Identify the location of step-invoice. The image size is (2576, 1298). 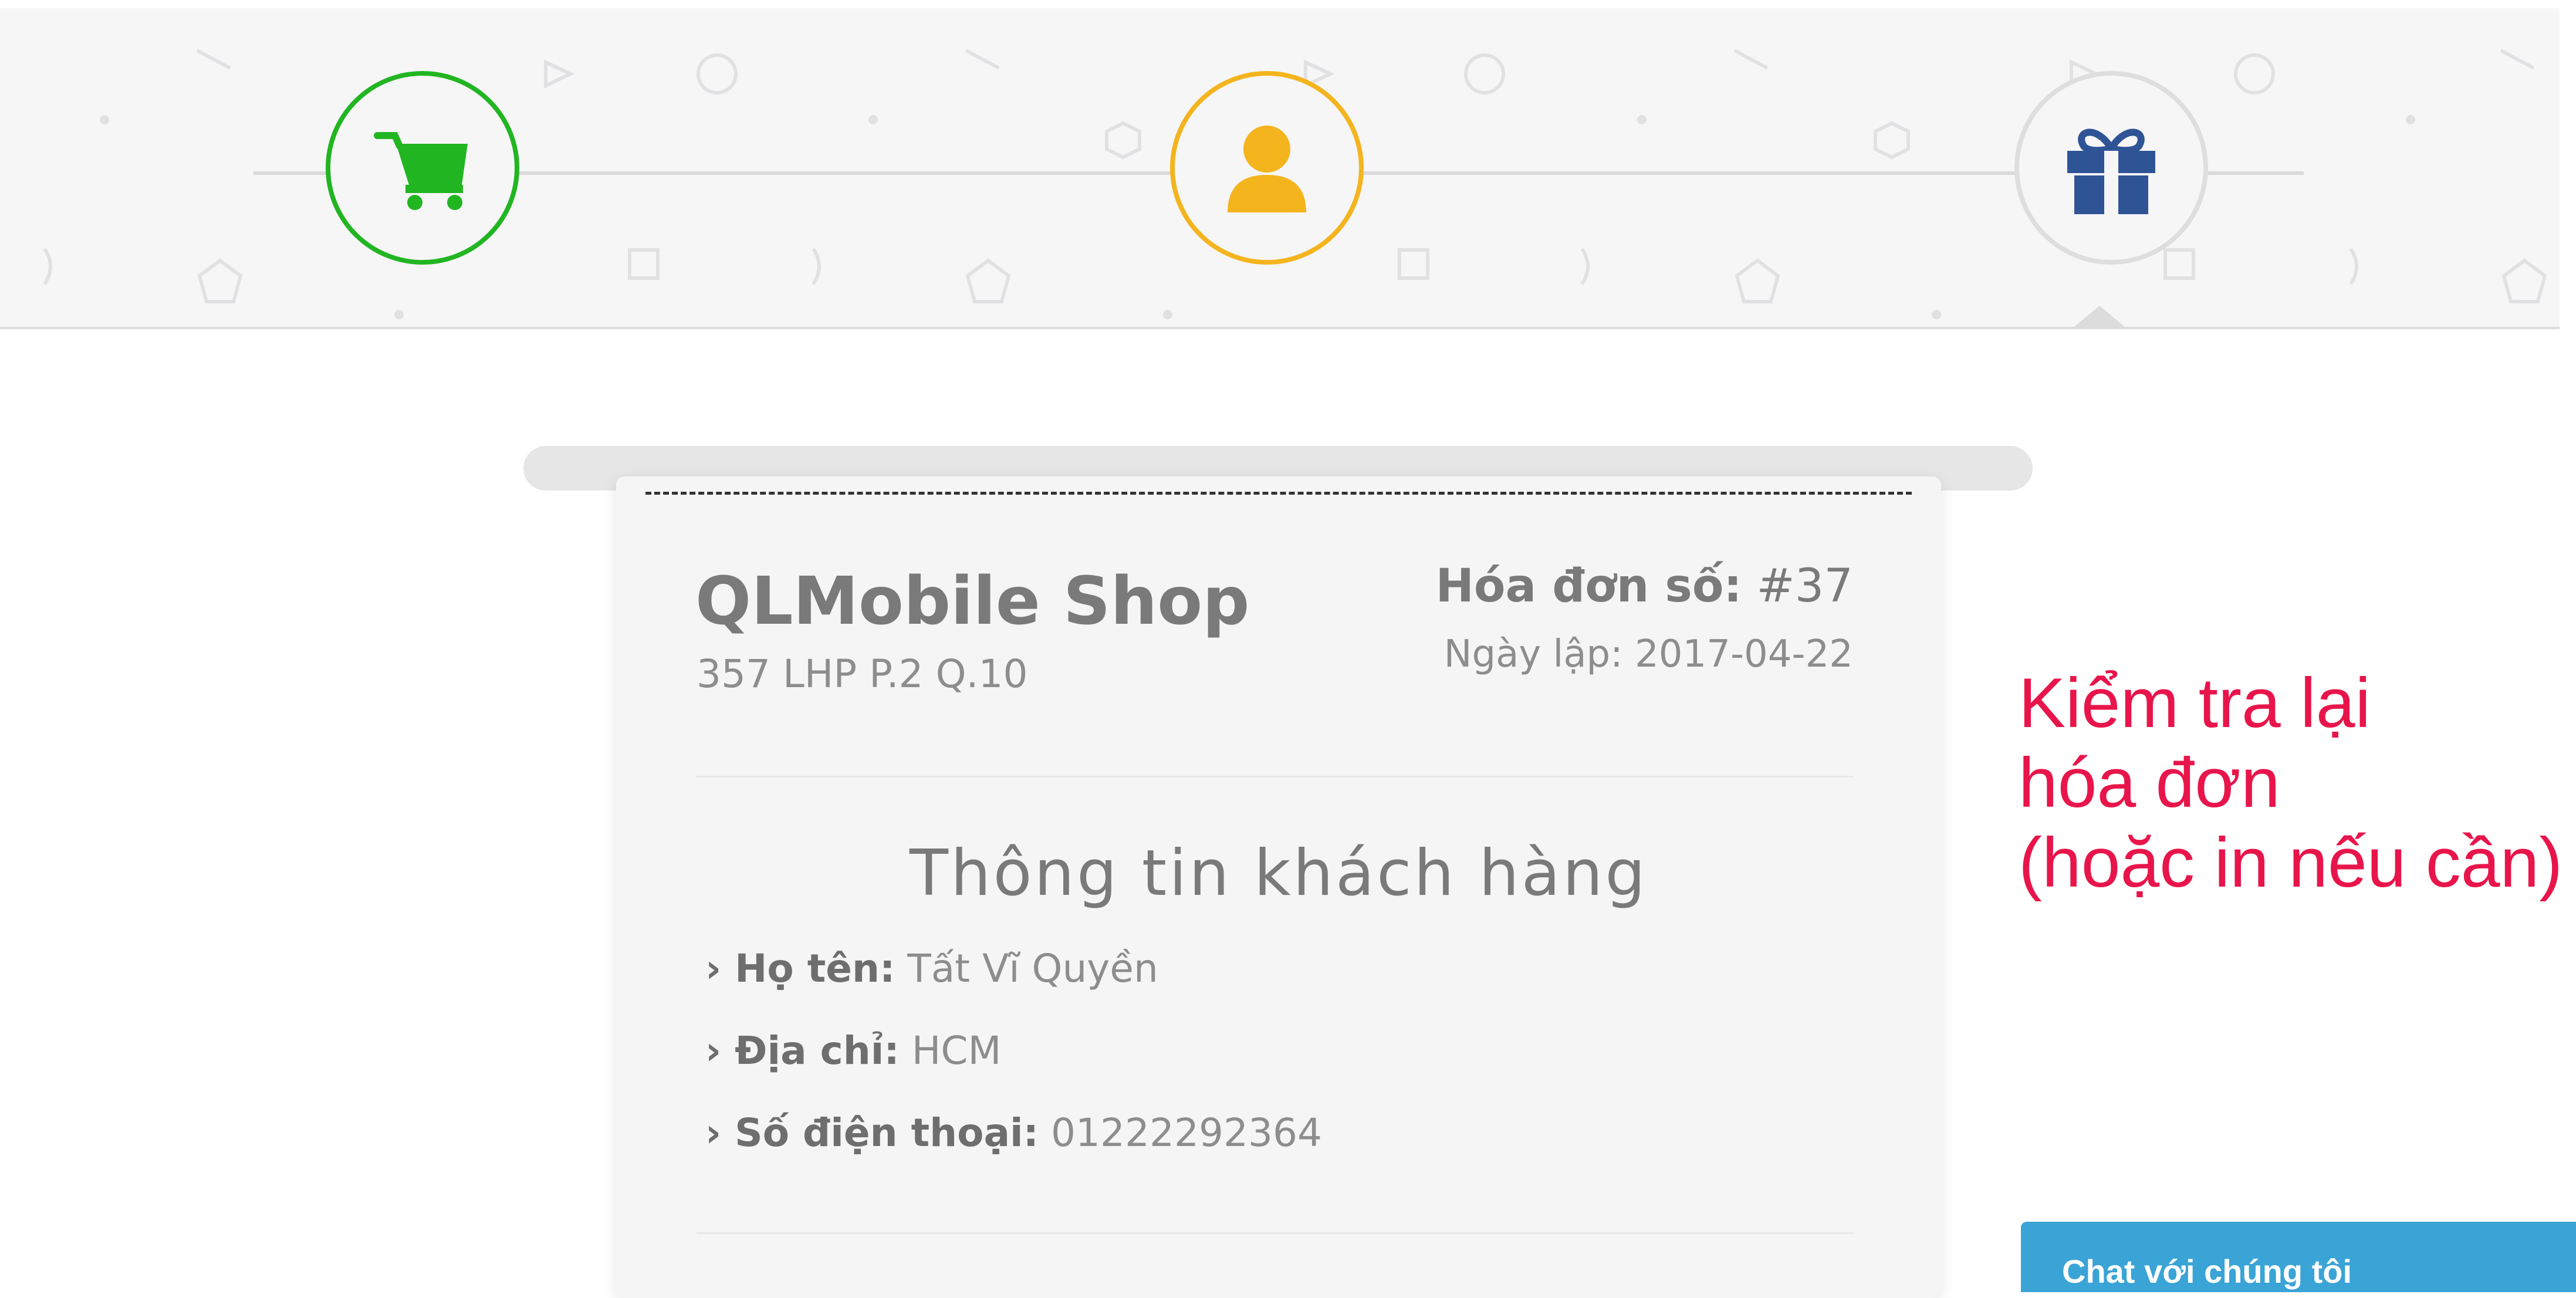
(2111, 168).